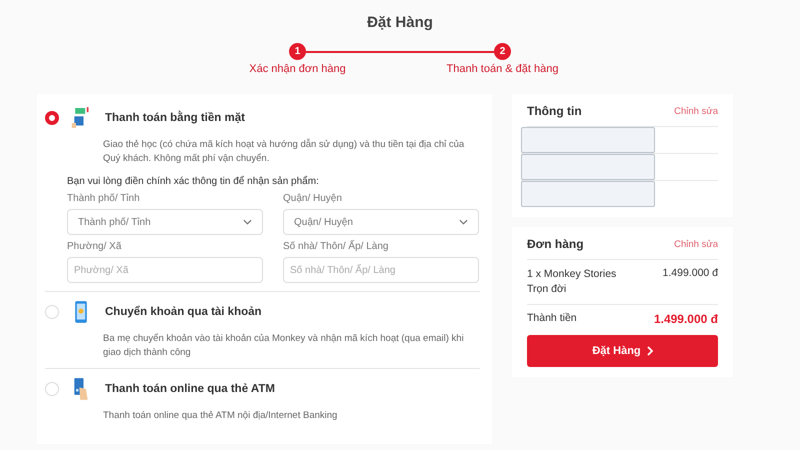 This screenshot has height=450, width=800. Describe the element at coordinates (165, 270) in the screenshot. I see `input-field: Phường/ Xã` at that location.